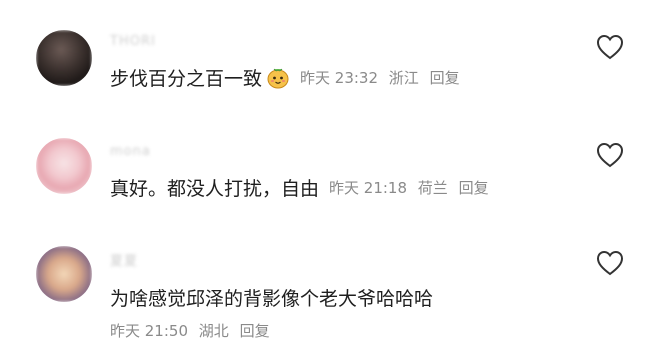  What do you see at coordinates (149, 331) in the screenshot?
I see `comment-time: 昨天 21:50` at bounding box center [149, 331].